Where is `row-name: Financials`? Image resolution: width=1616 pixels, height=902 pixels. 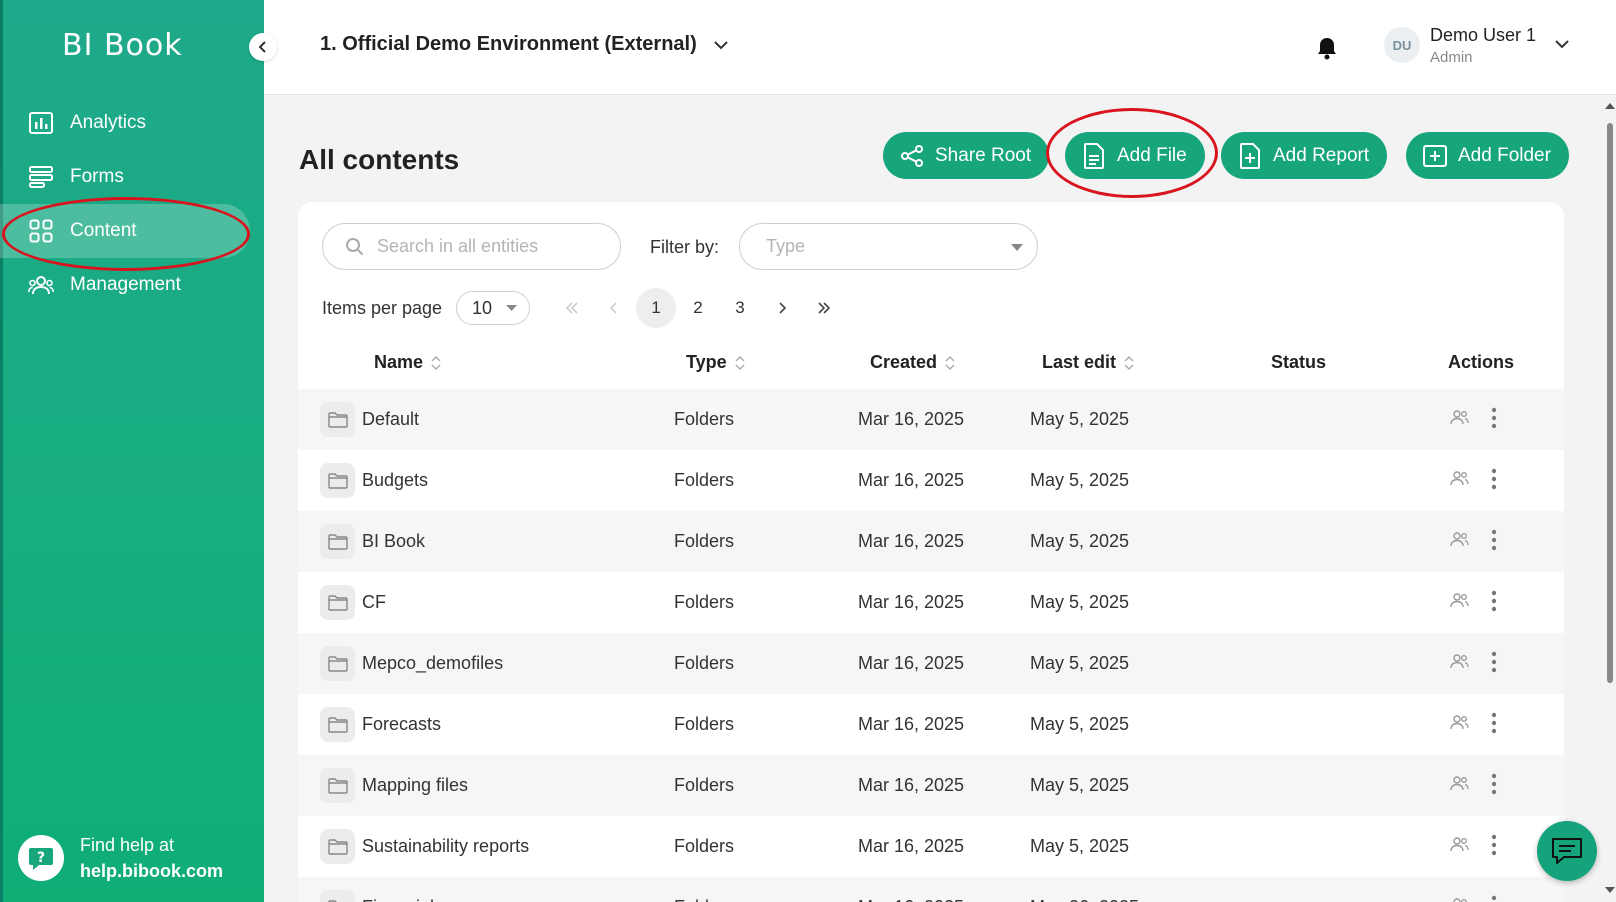
row-name: Financials is located at coordinates (402, 899).